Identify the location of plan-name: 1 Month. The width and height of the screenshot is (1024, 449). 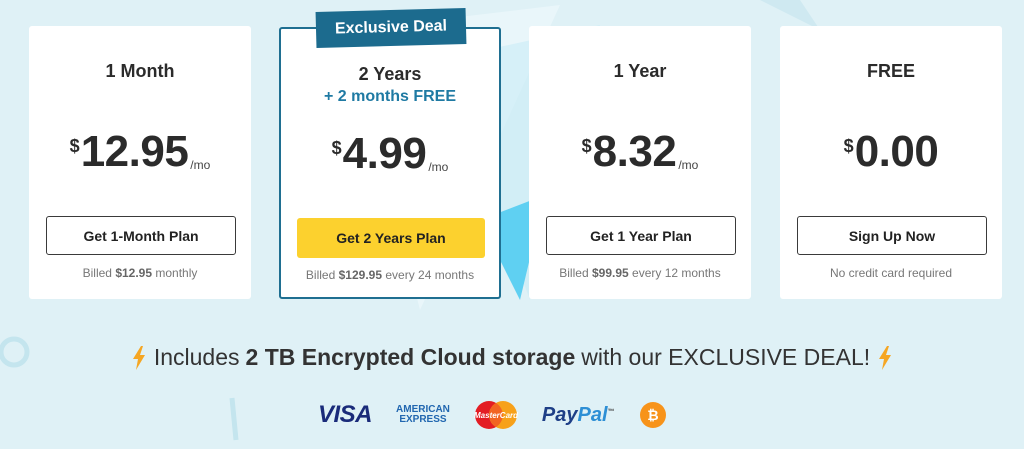
(140, 71).